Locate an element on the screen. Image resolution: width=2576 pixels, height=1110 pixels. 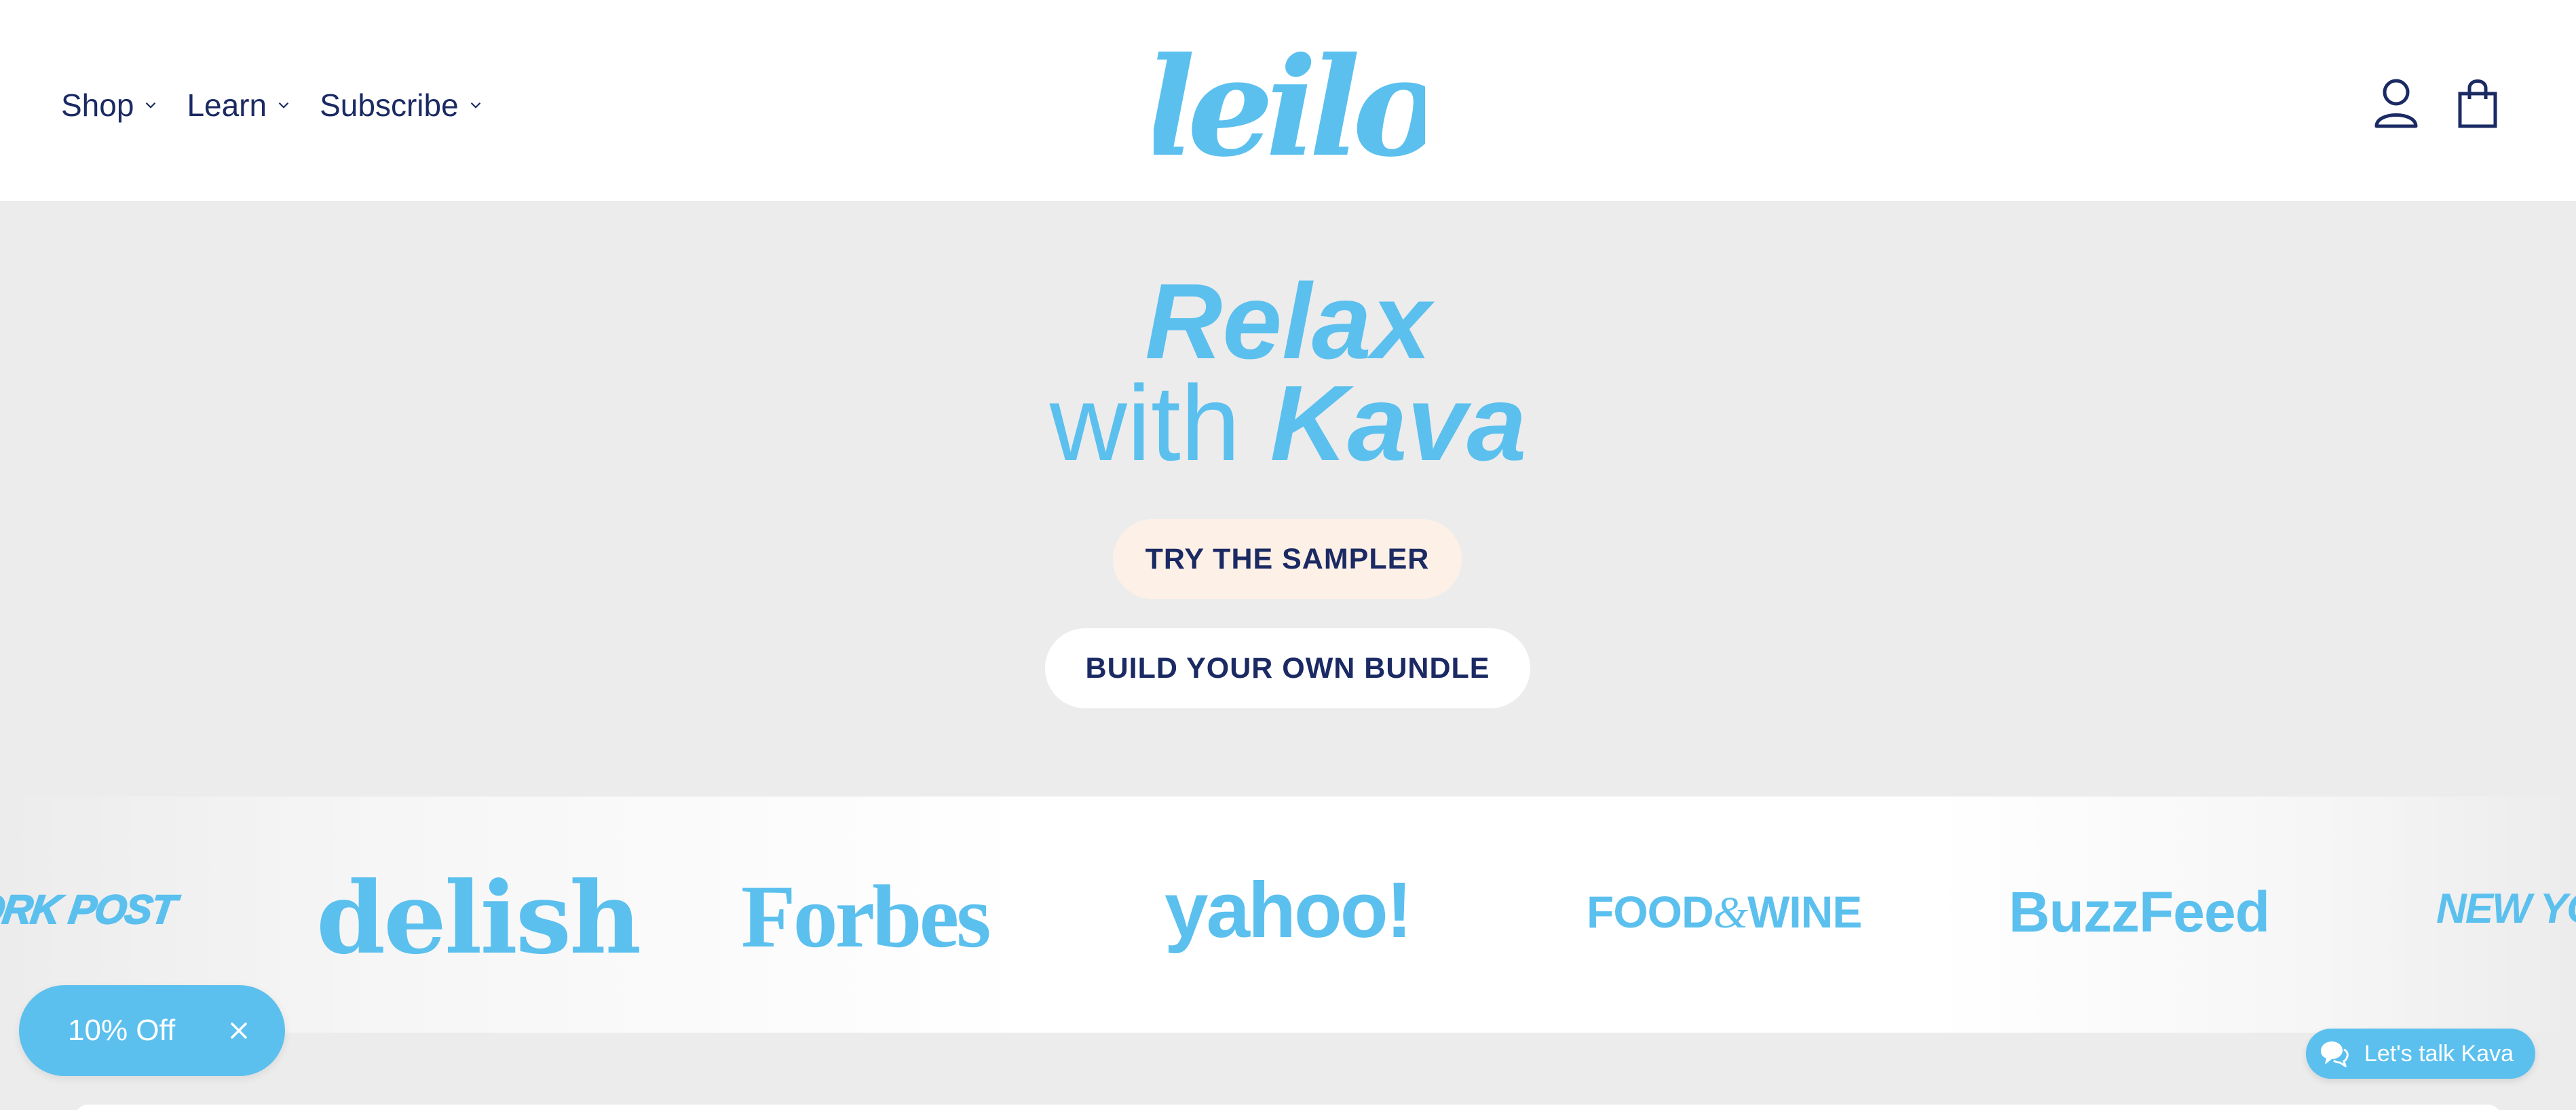
main-nav: Shop Learn Subscribe is located at coordinates (286, 105).